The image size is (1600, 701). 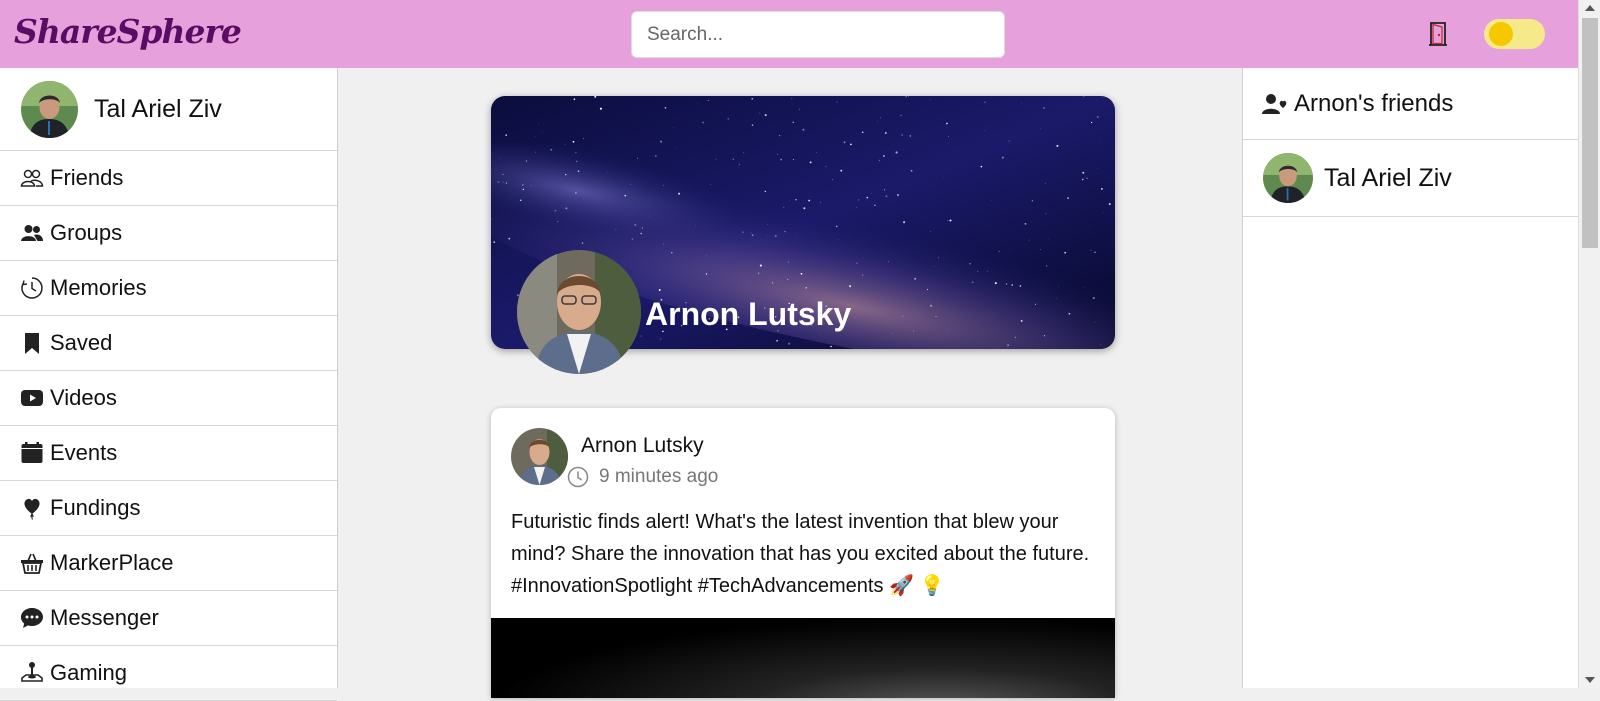 What do you see at coordinates (168, 673) in the screenshot?
I see `sidebar-item-gaming: Gaming` at bounding box center [168, 673].